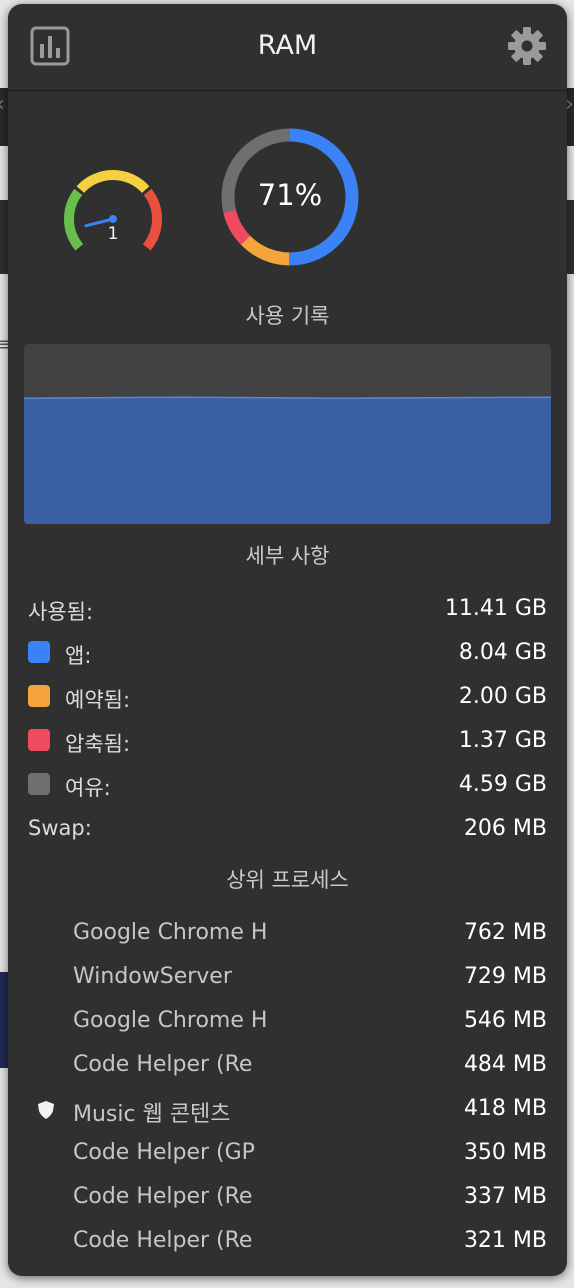  Describe the element at coordinates (237, 227) in the screenshot. I see `donut-segment-compressed` at that location.